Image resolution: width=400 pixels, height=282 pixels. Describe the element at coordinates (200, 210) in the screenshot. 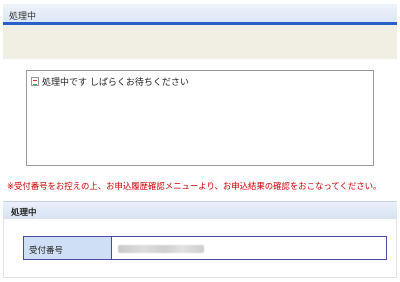

I see `section-header: 処理中` at that location.